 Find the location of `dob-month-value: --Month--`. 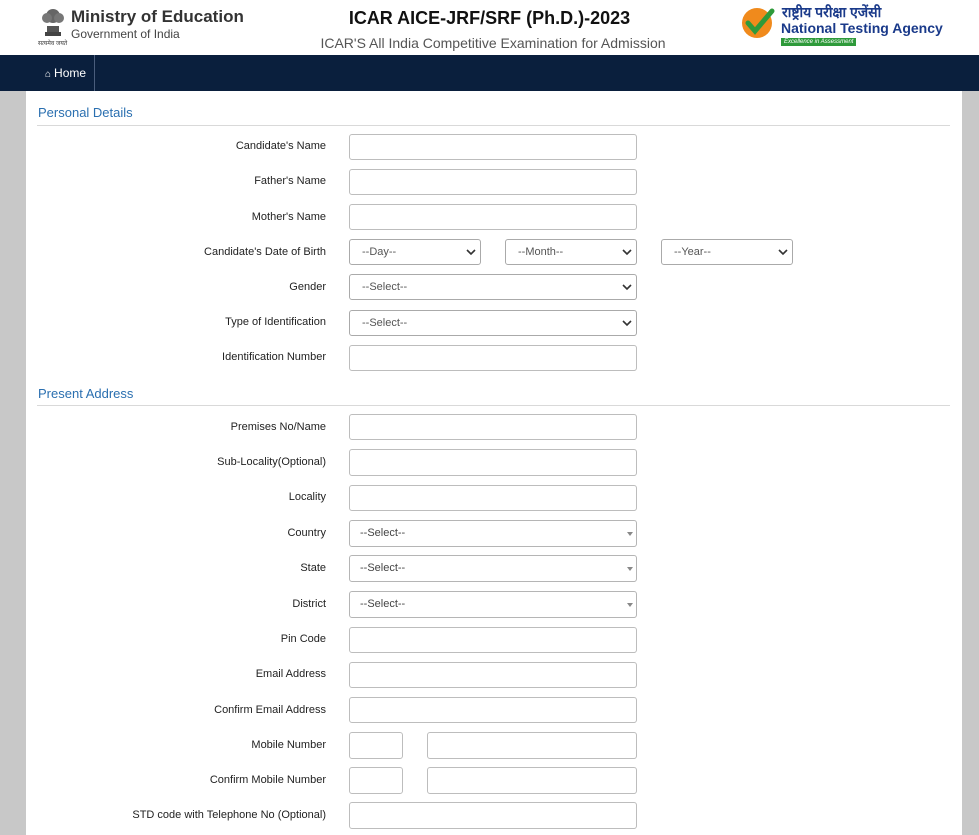

dob-month-value: --Month-- is located at coordinates (541, 252).